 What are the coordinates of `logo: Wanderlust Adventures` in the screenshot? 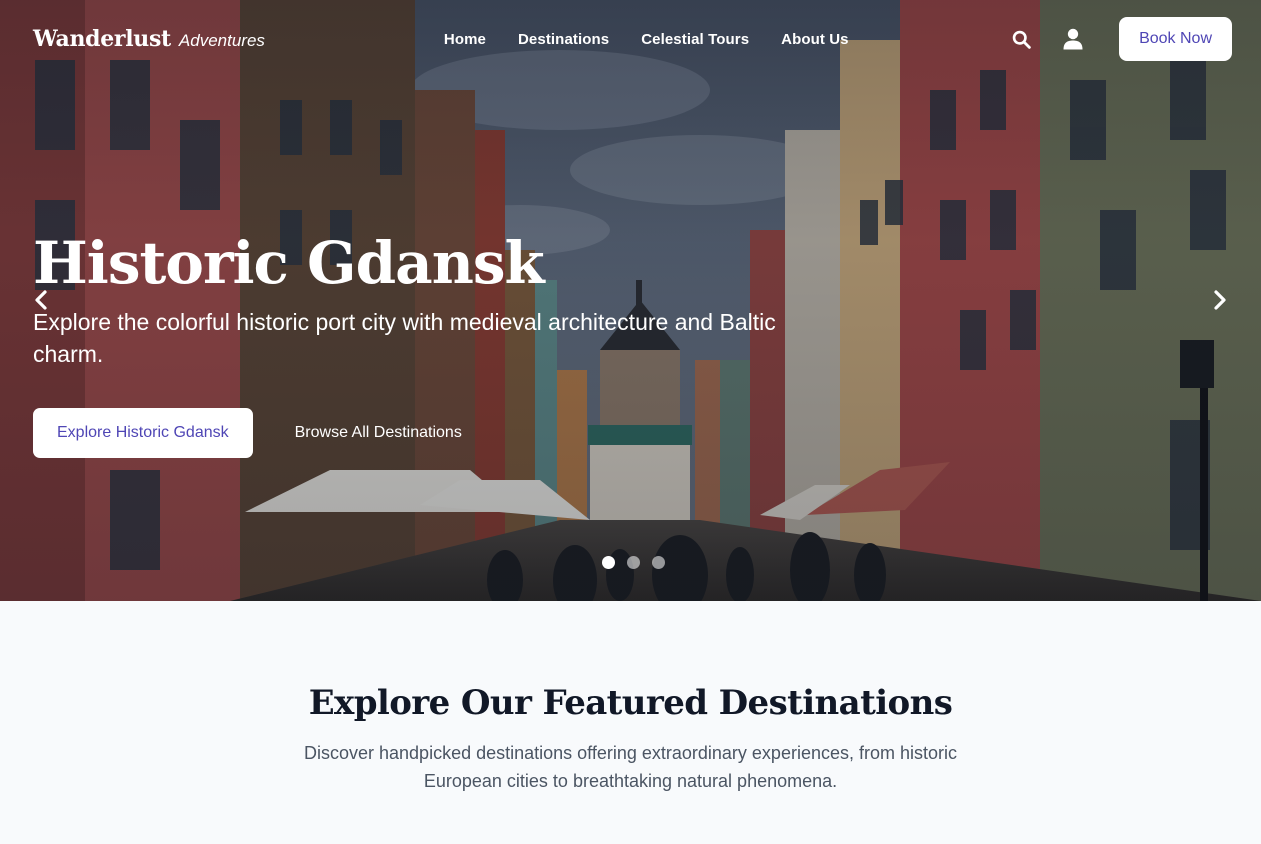 It's located at (149, 39).